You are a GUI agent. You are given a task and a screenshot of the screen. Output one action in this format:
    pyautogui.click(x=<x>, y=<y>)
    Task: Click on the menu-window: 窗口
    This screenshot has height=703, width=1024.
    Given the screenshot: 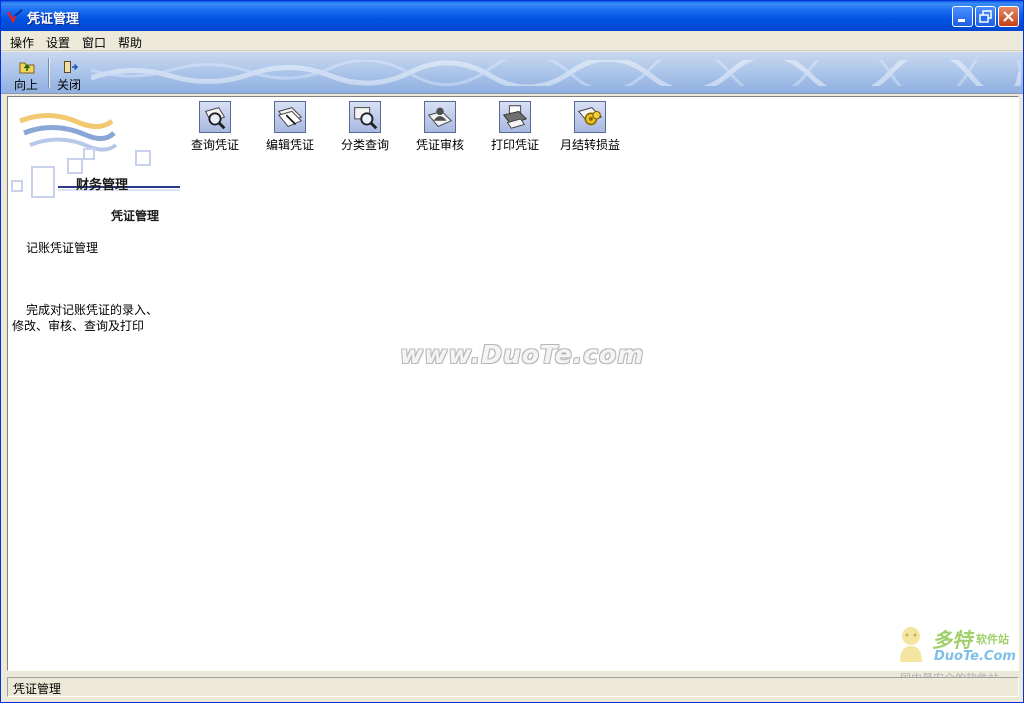 What is the action you would take?
    pyautogui.click(x=94, y=42)
    